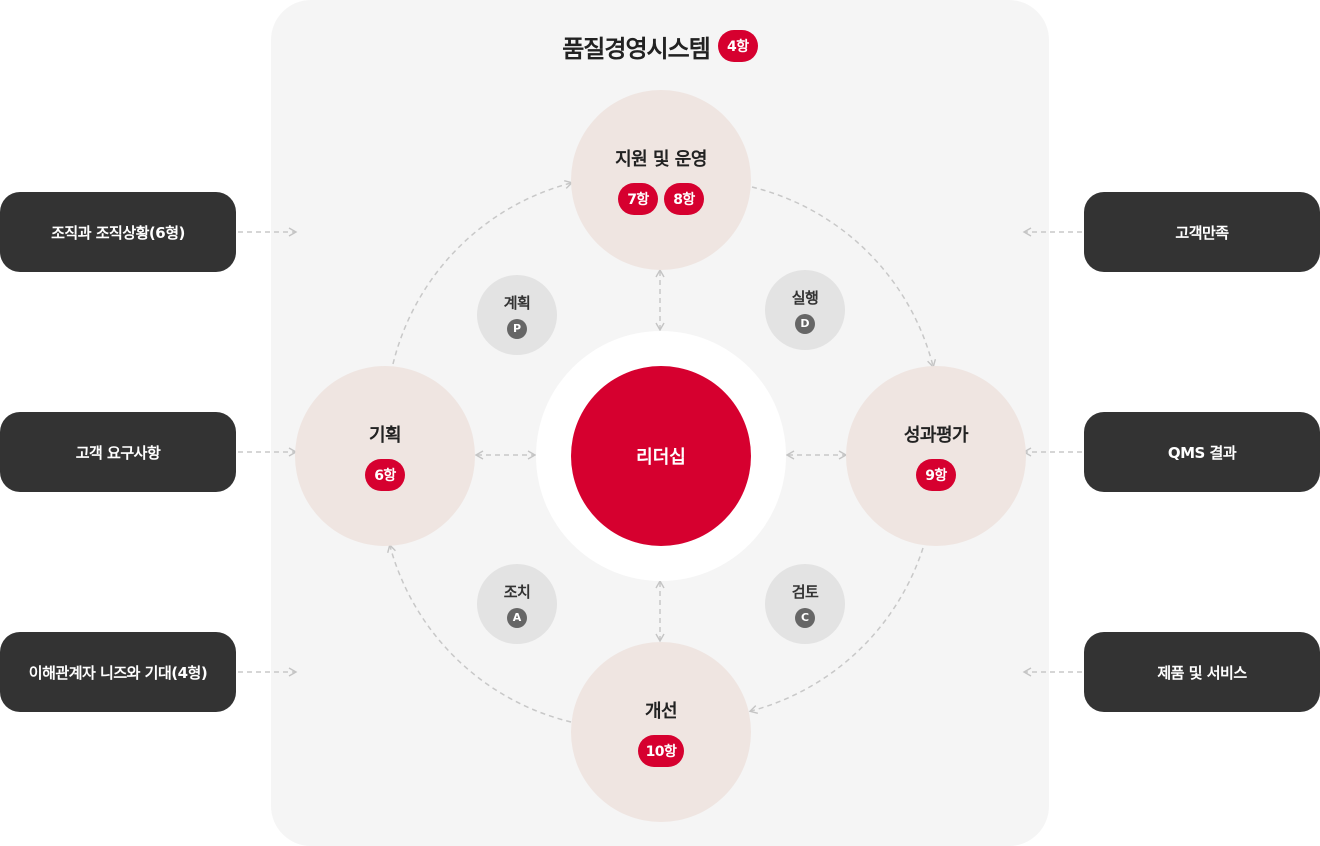  What do you see at coordinates (661, 180) in the screenshot?
I see `node-support-operation: 지원 및 운영 7항 8항` at bounding box center [661, 180].